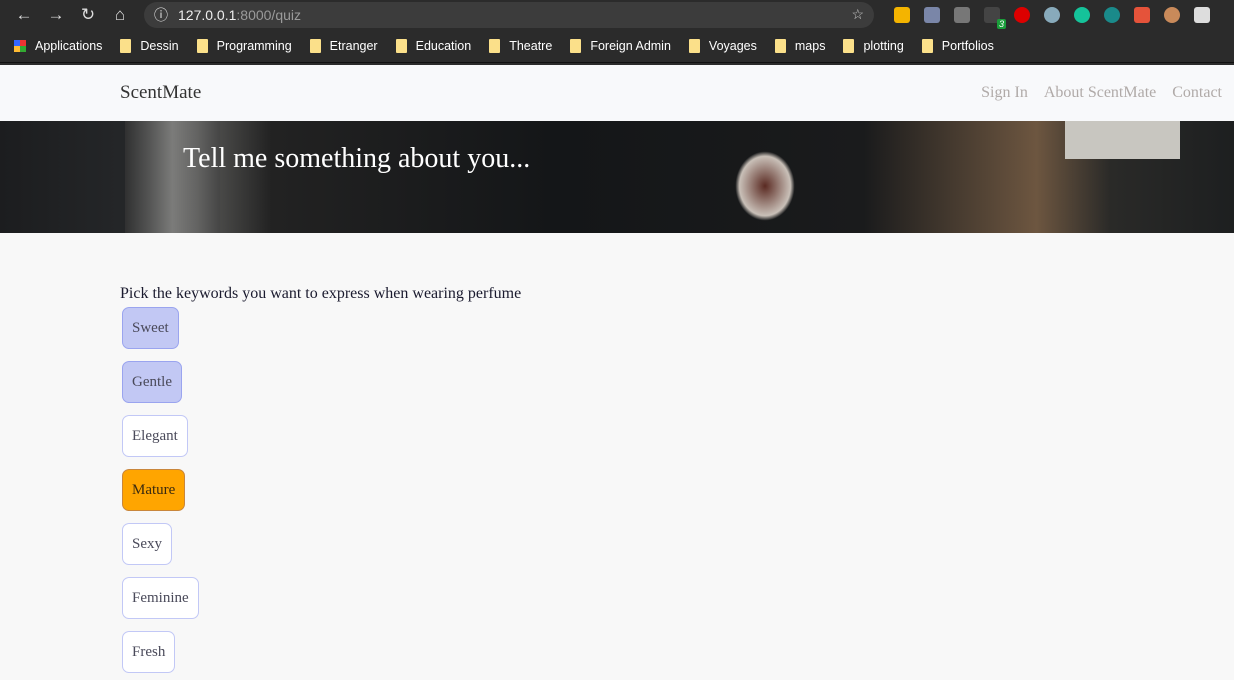 The image size is (1234, 680). I want to click on keyword-button-mature: Mature, so click(154, 490).